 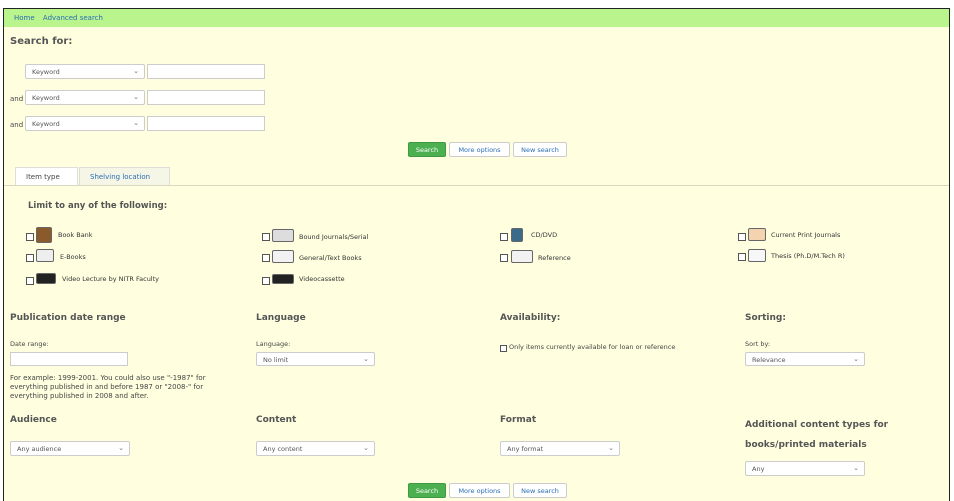 I want to click on breadcrumb-home: Home, so click(x=24, y=18).